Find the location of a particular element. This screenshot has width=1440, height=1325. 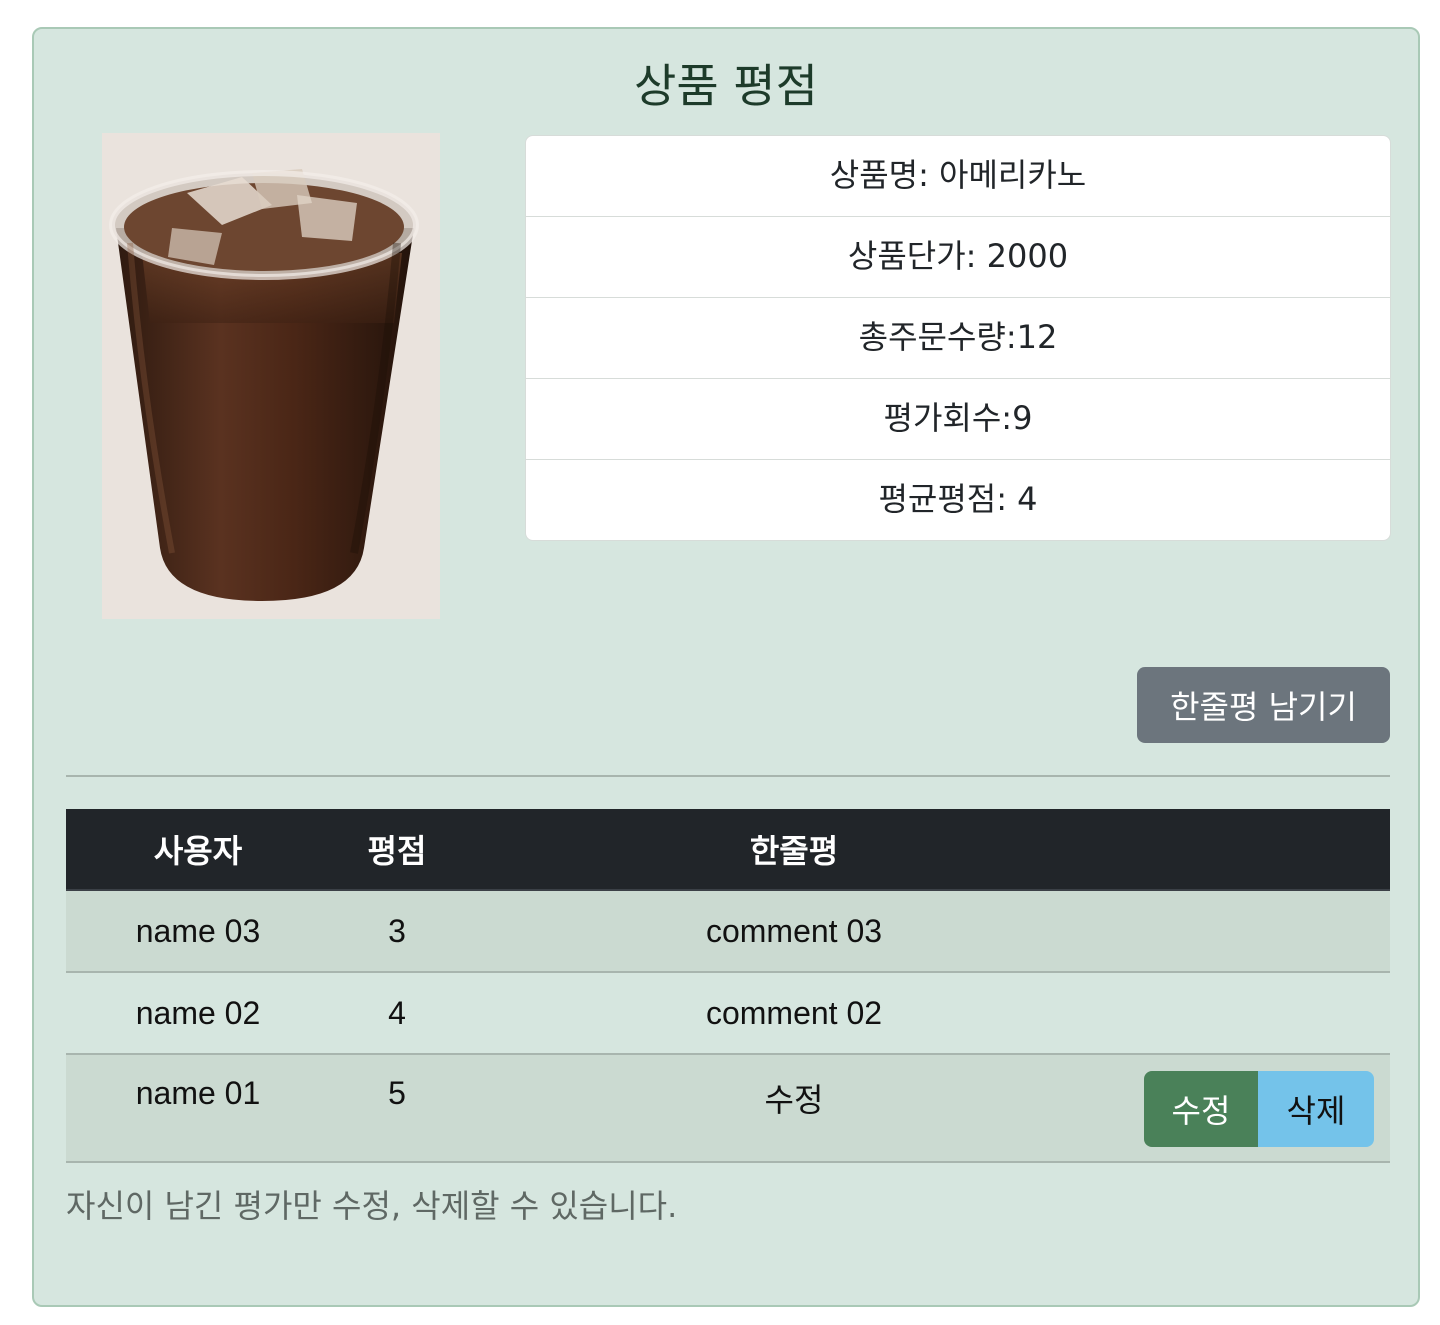

total-order-quantity: 총주문수량:12 is located at coordinates (958, 338).